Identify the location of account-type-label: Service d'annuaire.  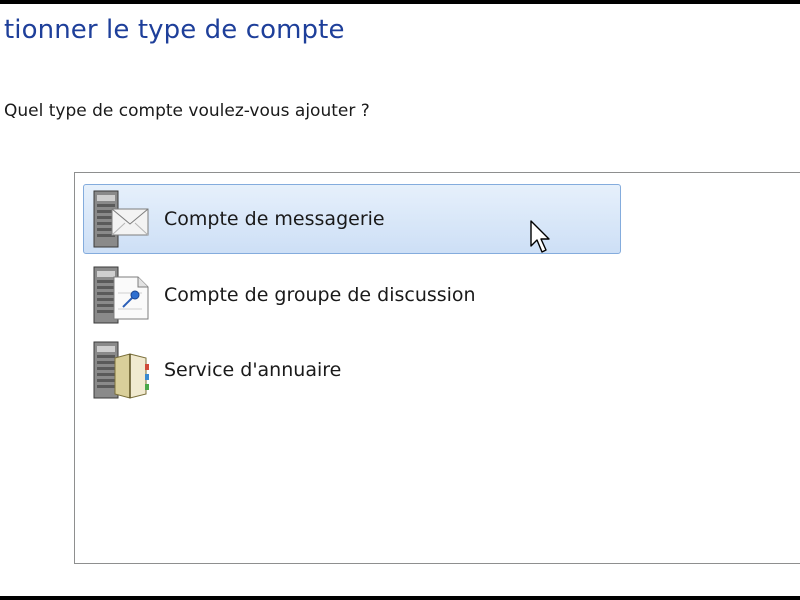
(253, 370).